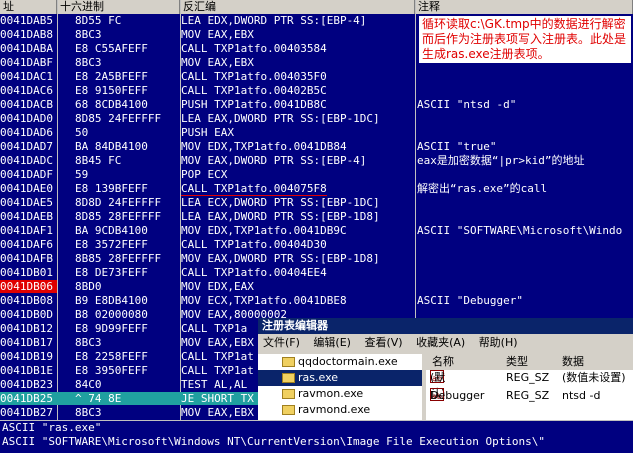 The height and width of the screenshot is (453, 633). What do you see at coordinates (340, 362) in the screenshot?
I see `tree-item: qqdoctormain.exe` at bounding box center [340, 362].